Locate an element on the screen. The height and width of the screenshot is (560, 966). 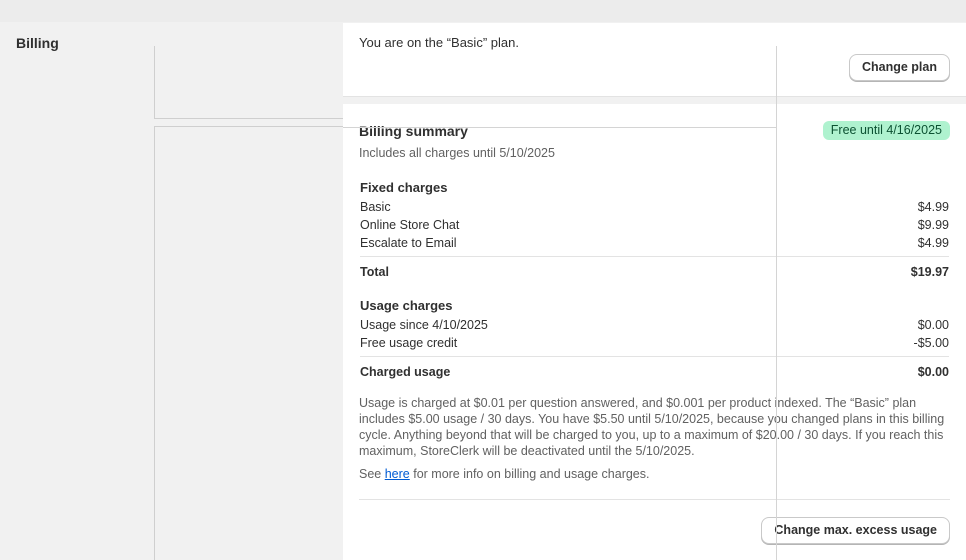
usage-charges-heading: Usage charges is located at coordinates (406, 305).